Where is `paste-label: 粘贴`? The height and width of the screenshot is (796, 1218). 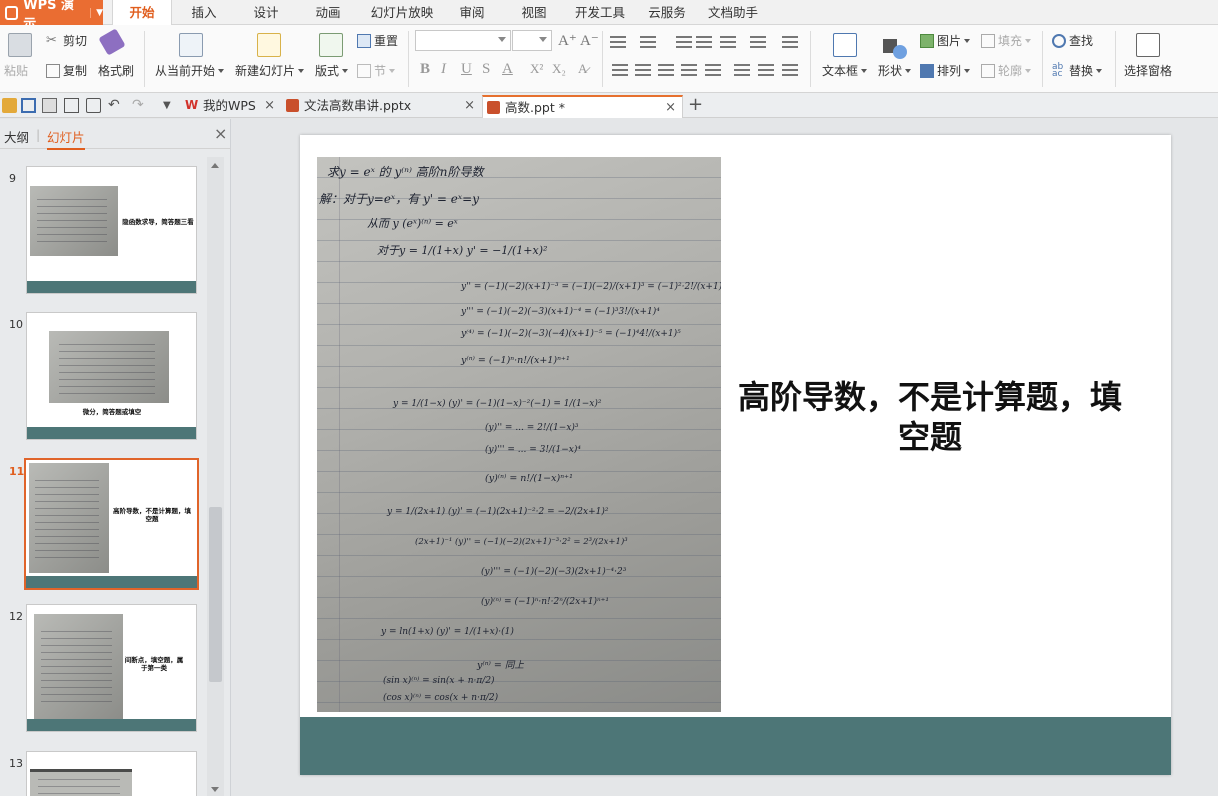
paste-label: 粘贴 is located at coordinates (16, 71).